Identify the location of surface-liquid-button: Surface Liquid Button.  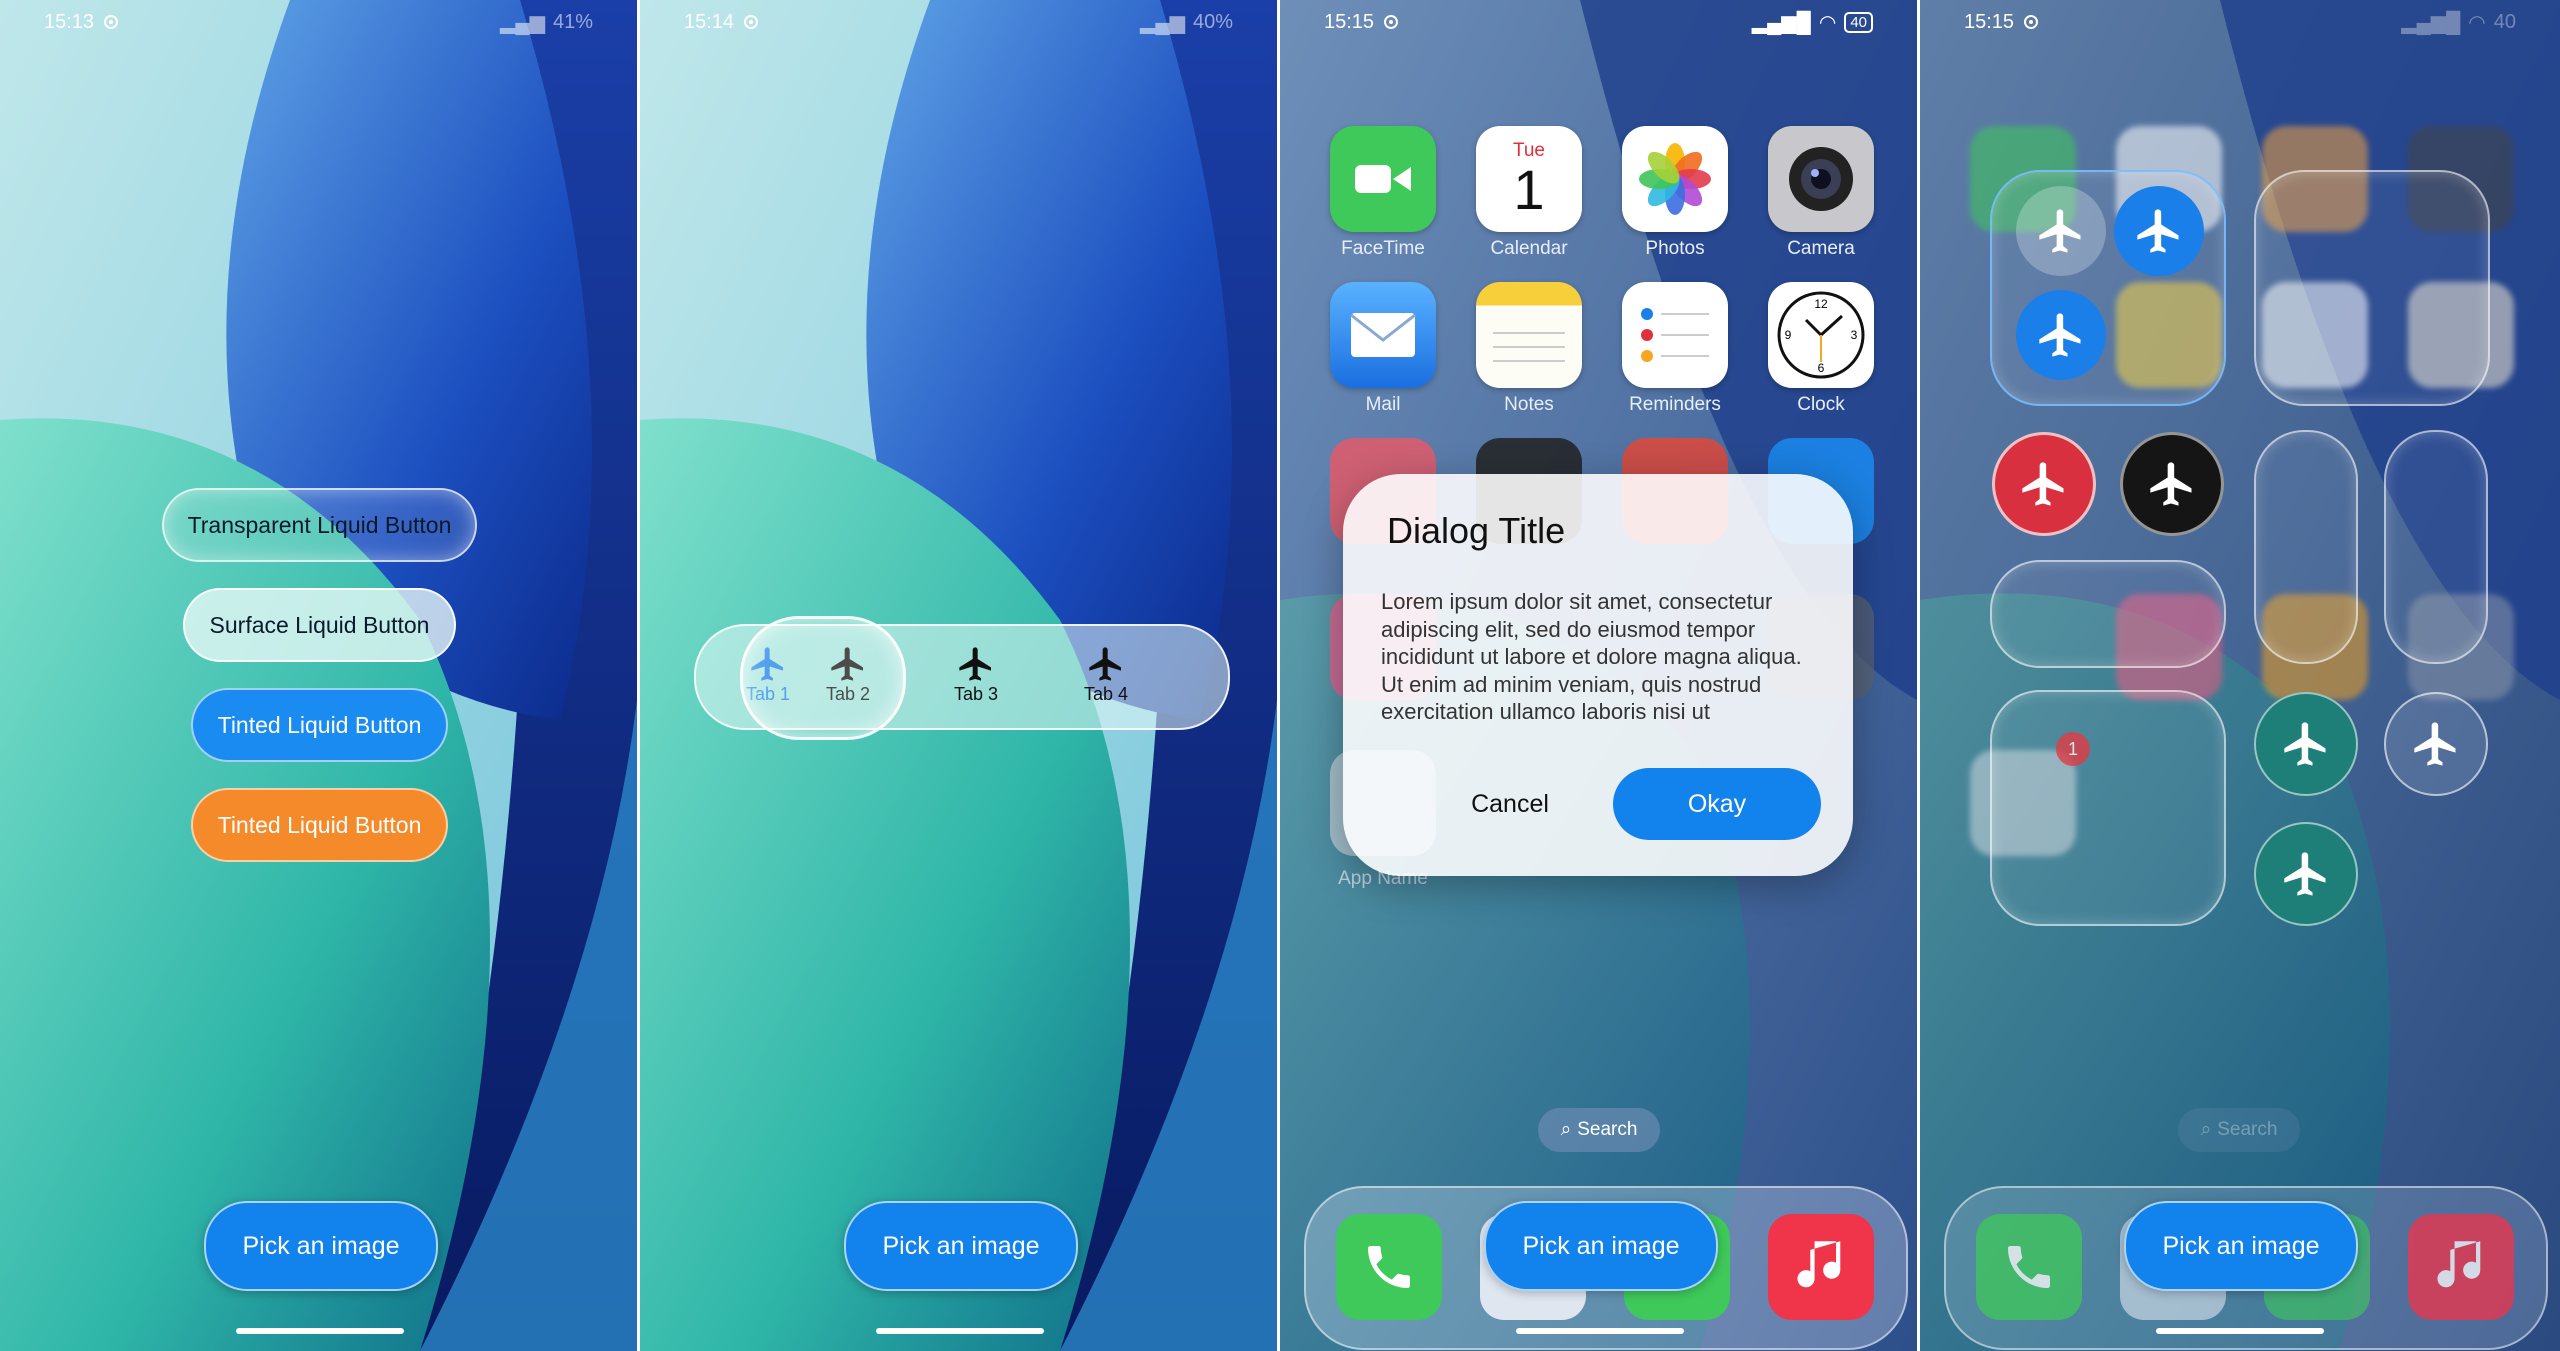
(319, 625).